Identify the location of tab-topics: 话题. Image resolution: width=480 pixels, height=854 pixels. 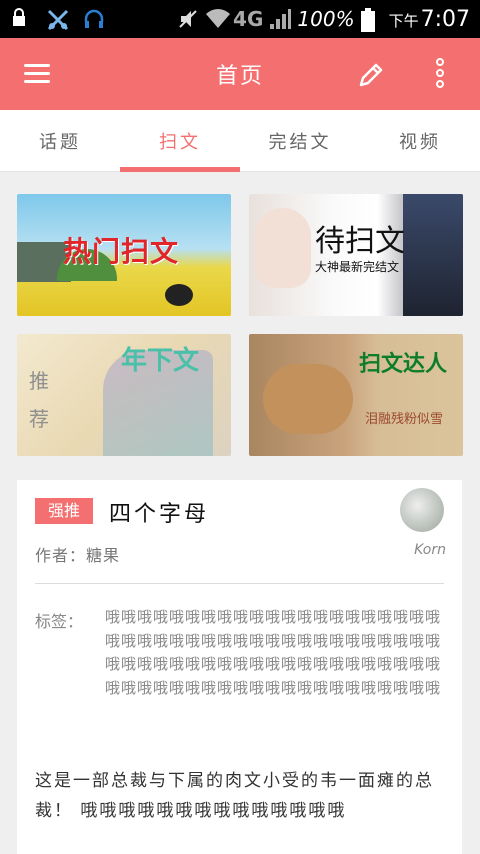
(60, 140).